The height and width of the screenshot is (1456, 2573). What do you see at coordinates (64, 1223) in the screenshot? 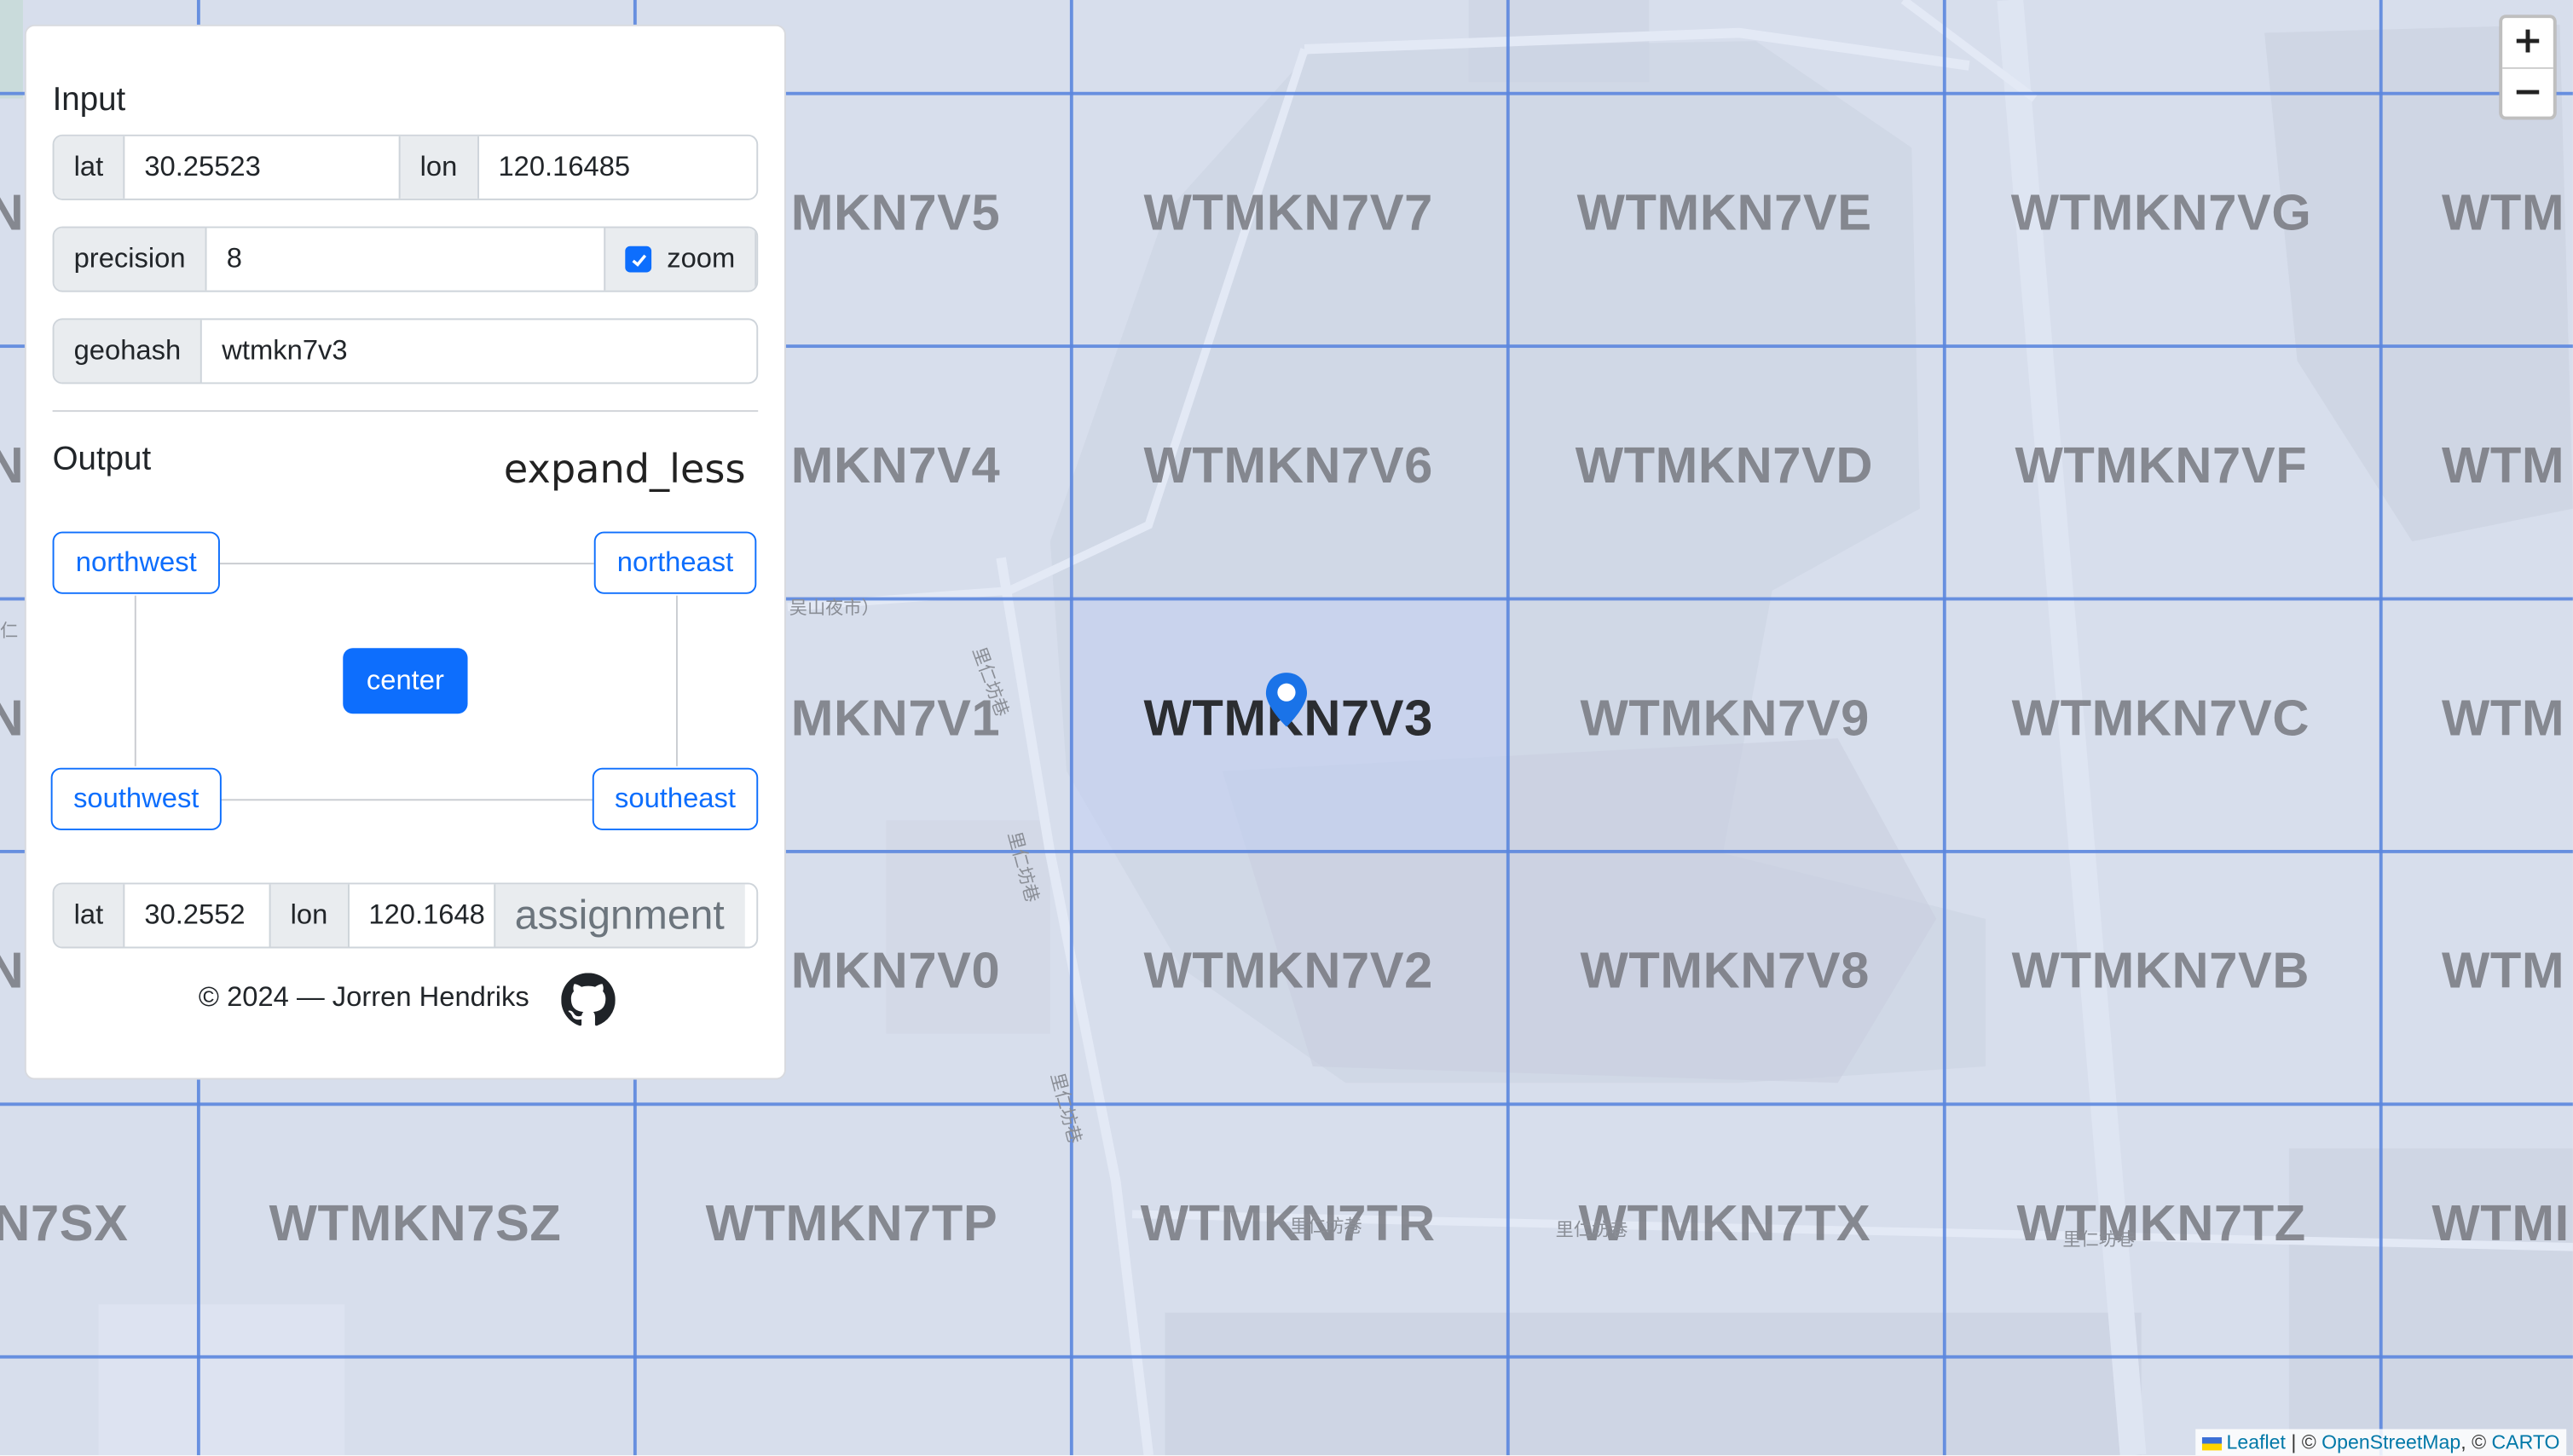
I see `geohash-cell-label: N7SX` at bounding box center [64, 1223].